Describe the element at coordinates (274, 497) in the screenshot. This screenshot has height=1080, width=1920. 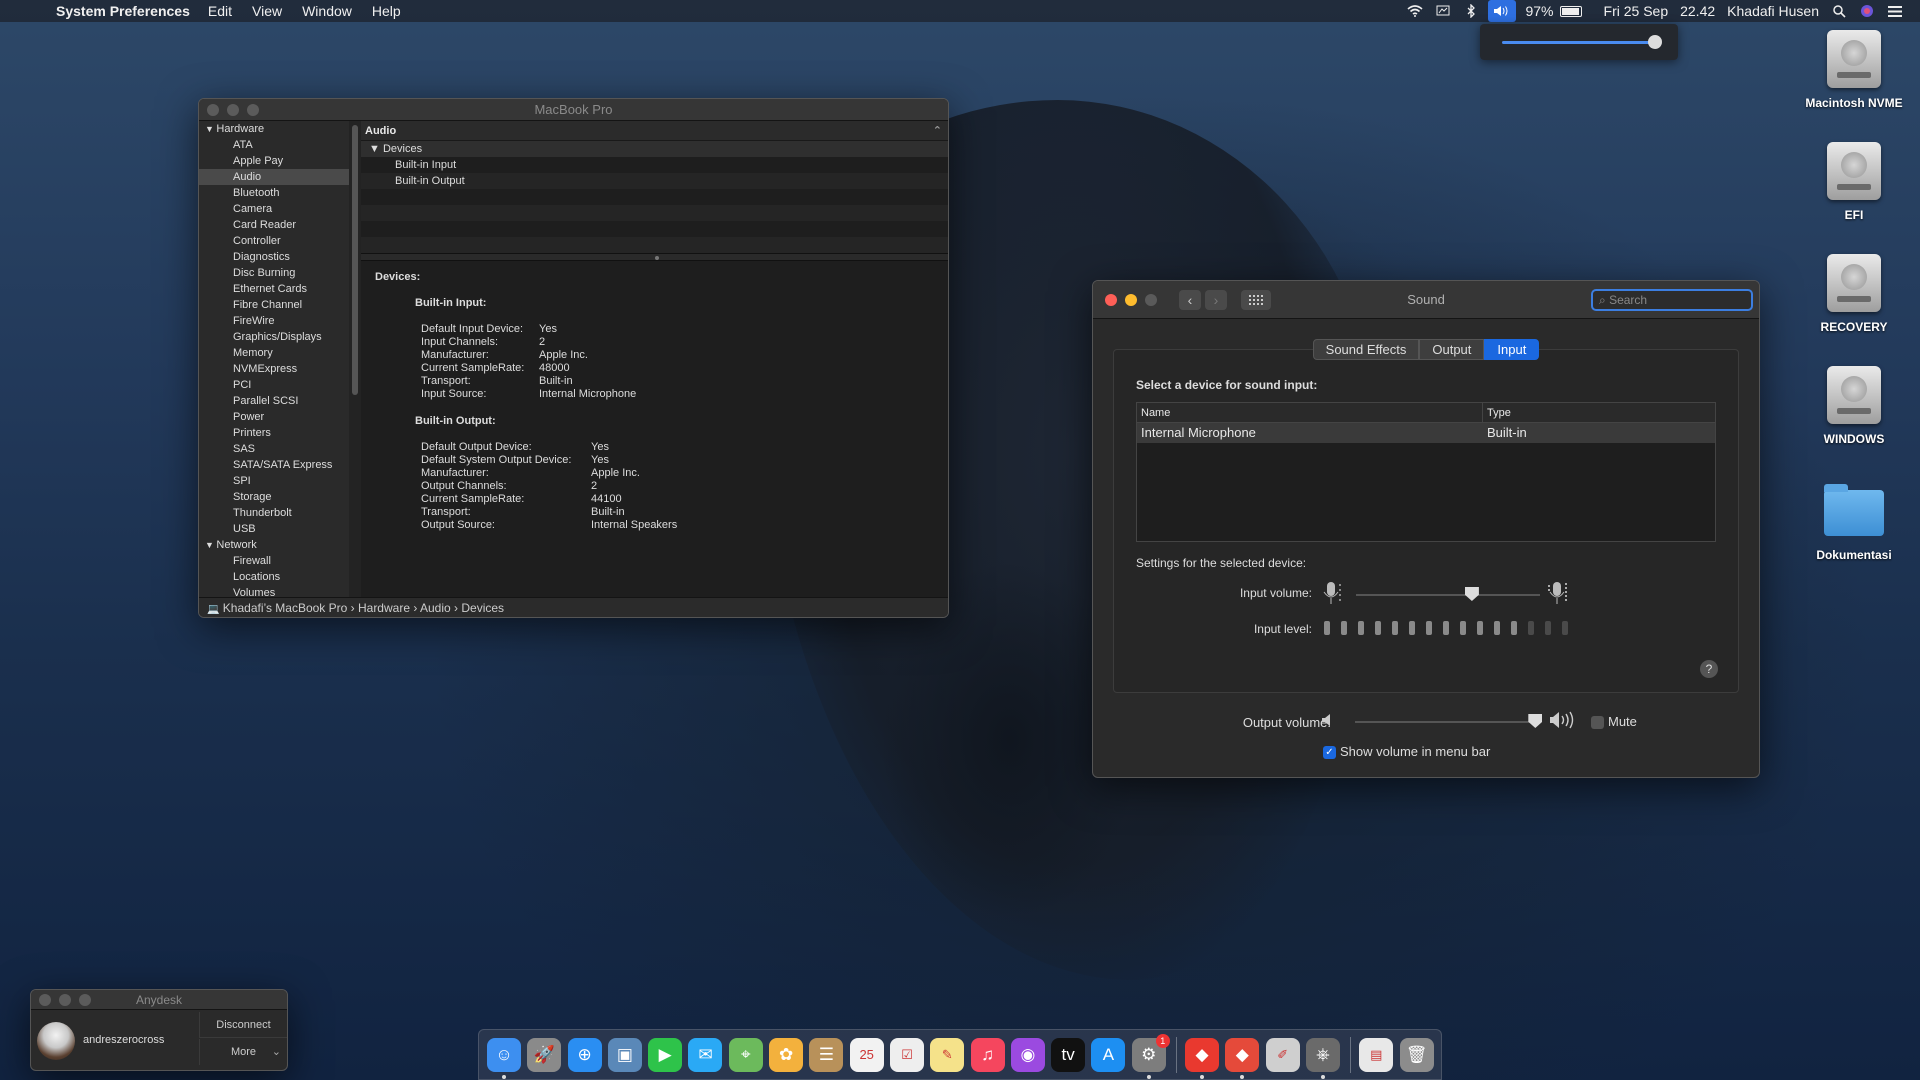
I see `sidebar-item-storage: Storage` at that location.